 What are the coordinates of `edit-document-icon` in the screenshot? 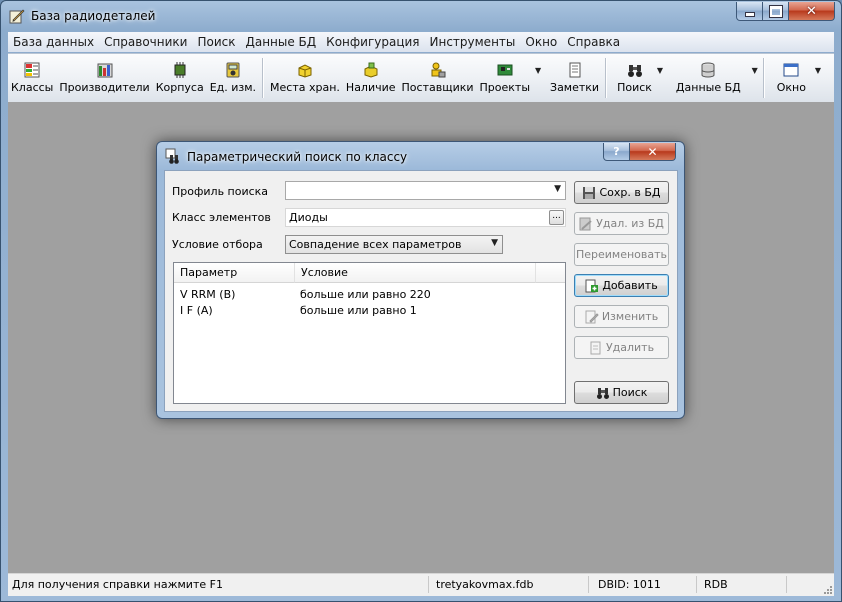 It's located at (592, 316).